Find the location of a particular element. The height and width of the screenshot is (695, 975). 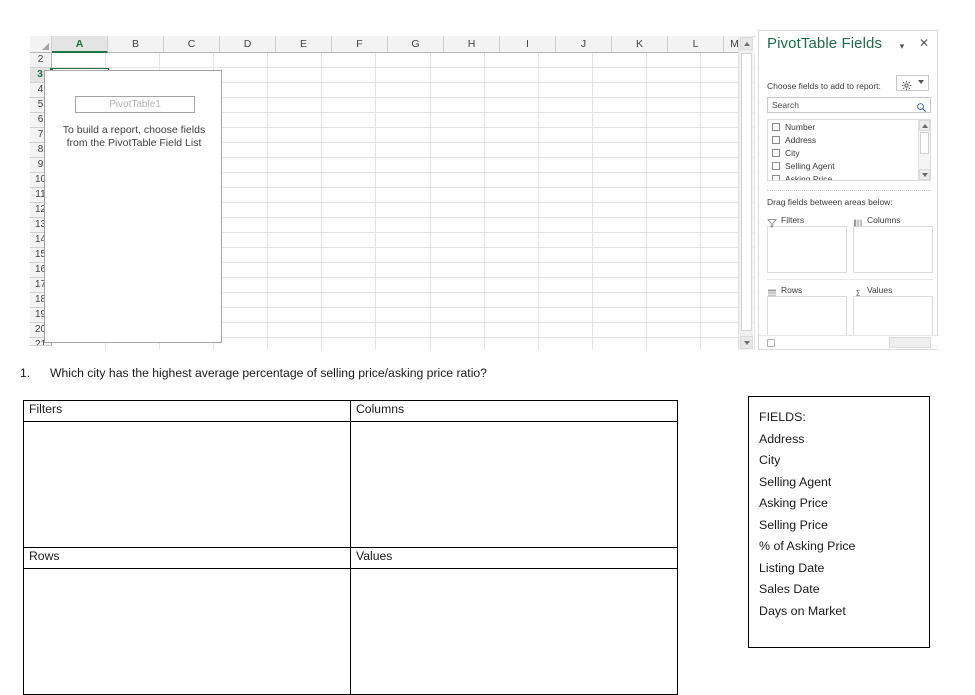

column-header-i: I is located at coordinates (528, 44).